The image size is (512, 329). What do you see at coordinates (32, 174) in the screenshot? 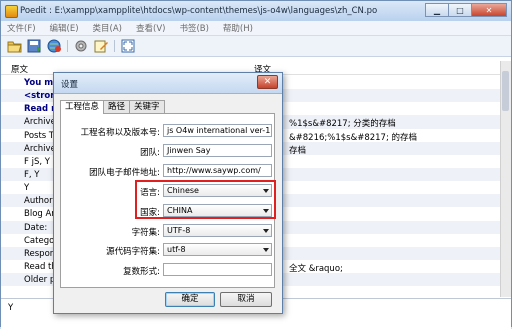
I see `source-cell: F, Y` at bounding box center [32, 174].